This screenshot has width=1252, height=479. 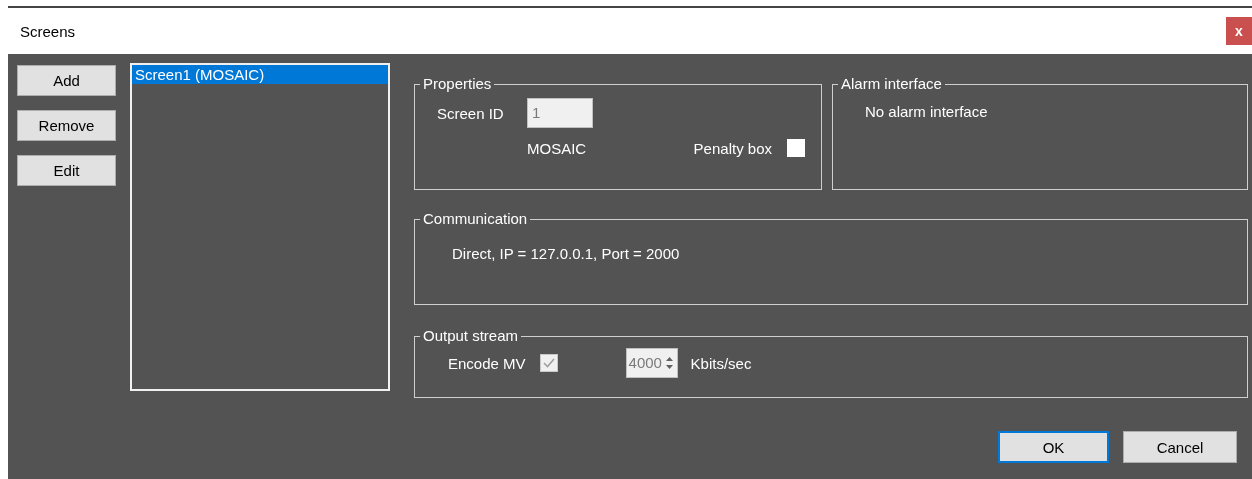 What do you see at coordinates (1053, 447) in the screenshot?
I see `dialog-button: OK` at bounding box center [1053, 447].